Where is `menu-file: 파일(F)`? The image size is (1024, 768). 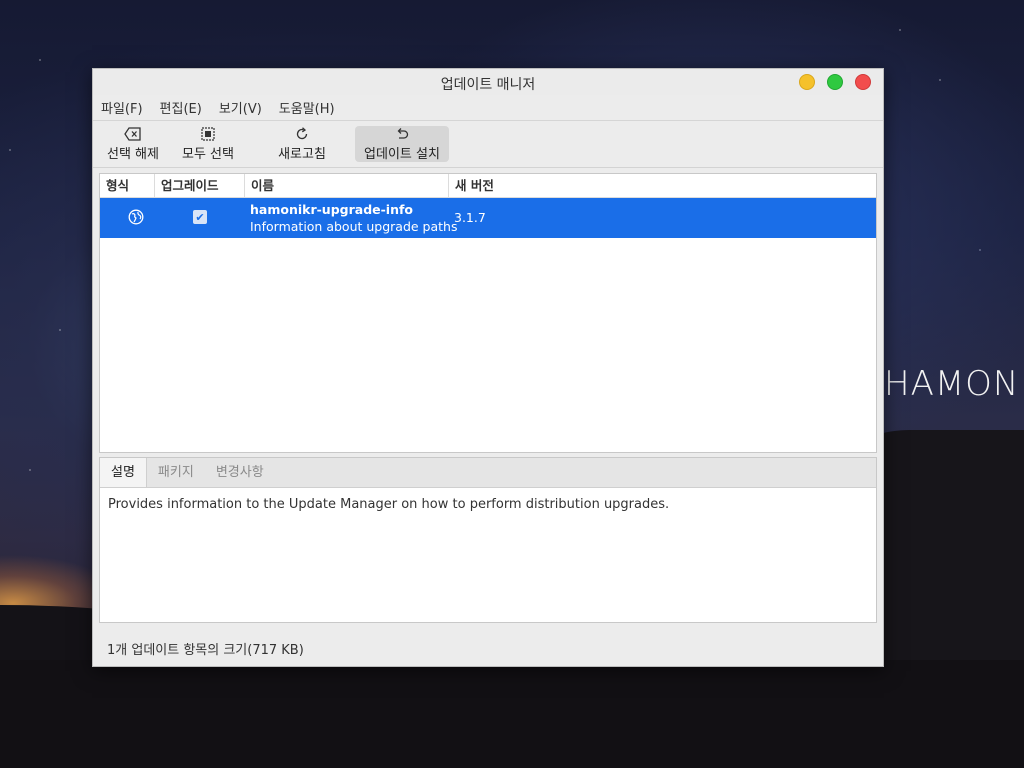 menu-file: 파일(F) is located at coordinates (122, 107).